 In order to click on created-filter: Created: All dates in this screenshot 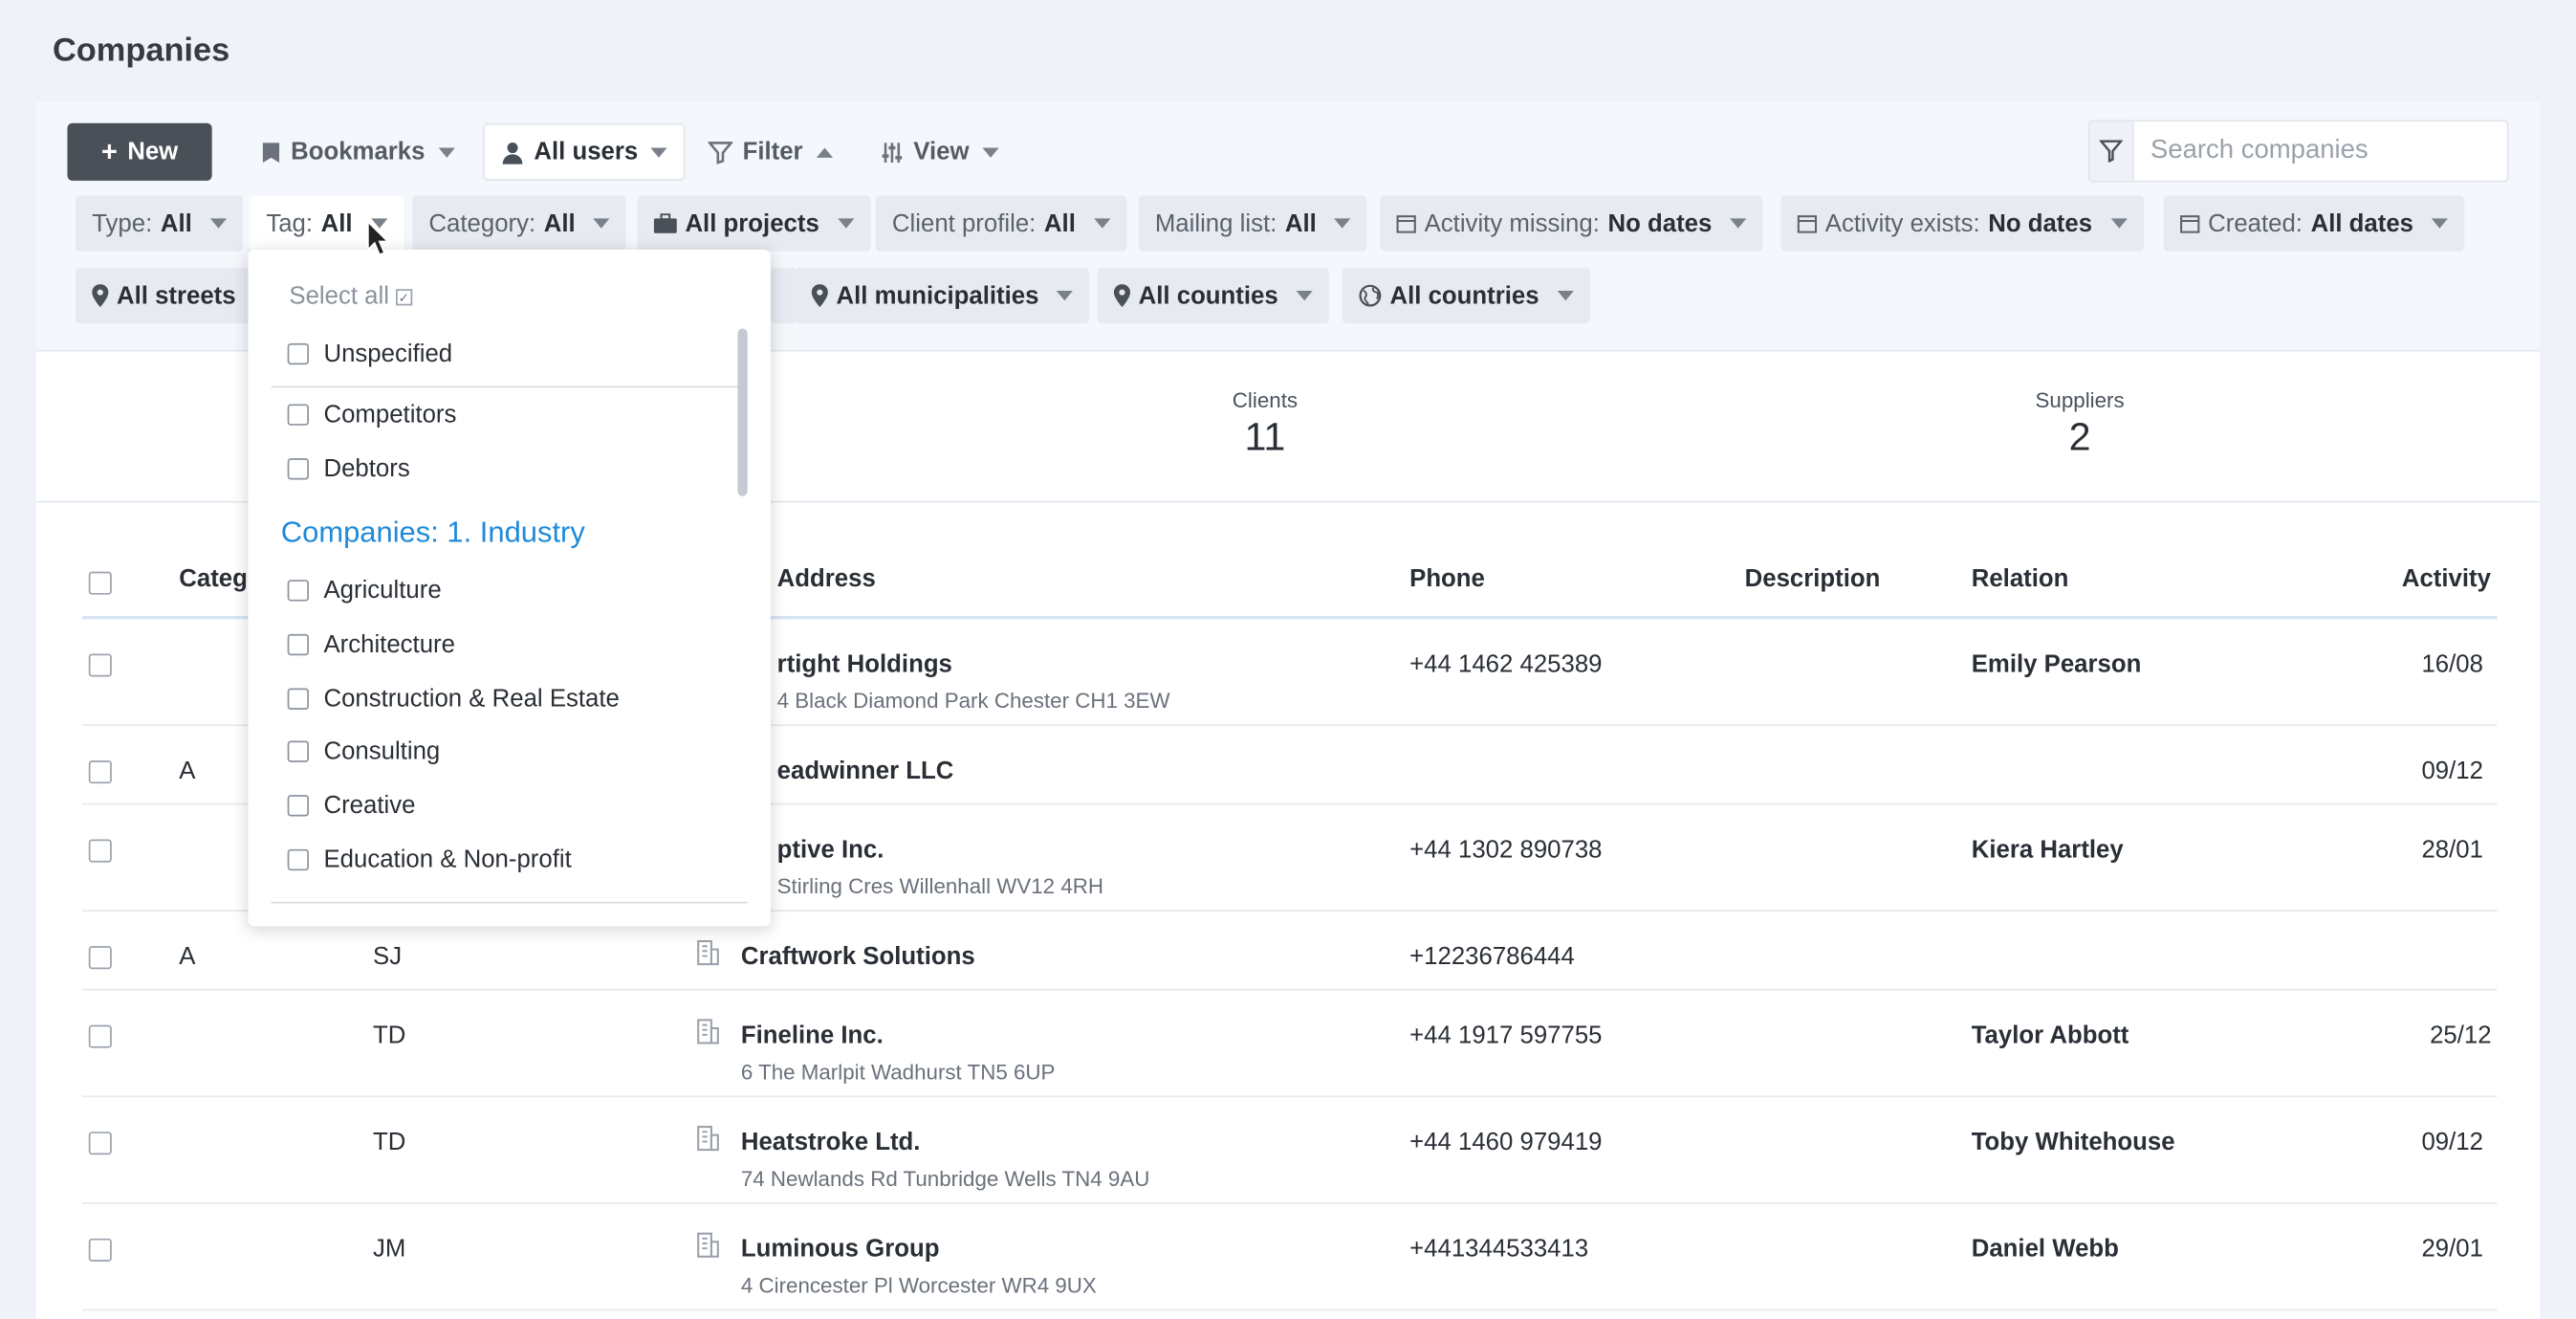, I will do `click(2314, 223)`.